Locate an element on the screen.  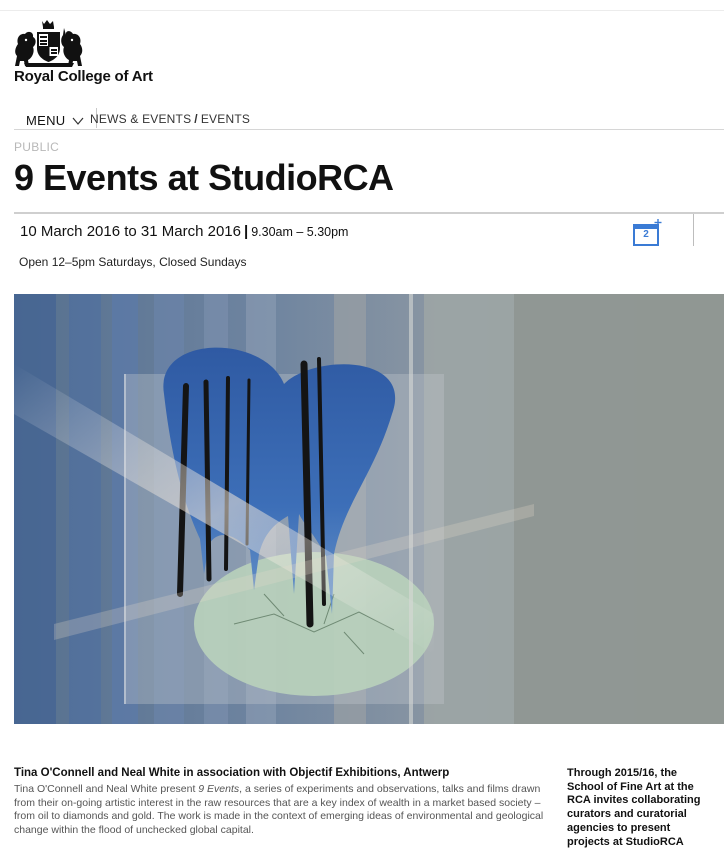
sidebar-line: Through 2015/16, the is located at coordinates (622, 773).